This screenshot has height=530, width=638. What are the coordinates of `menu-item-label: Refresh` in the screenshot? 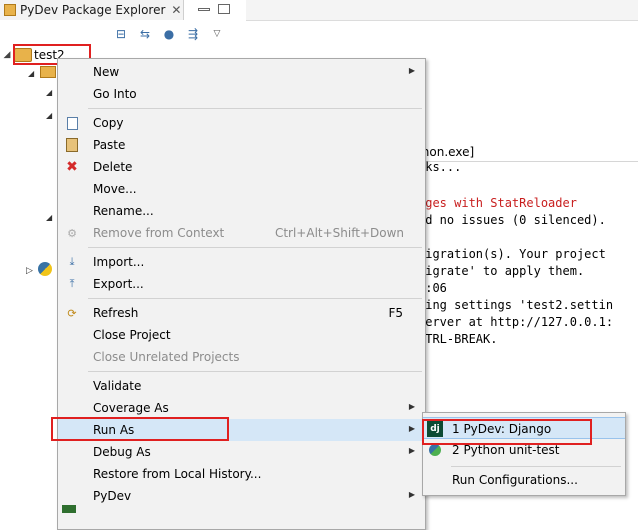 It's located at (116, 313).